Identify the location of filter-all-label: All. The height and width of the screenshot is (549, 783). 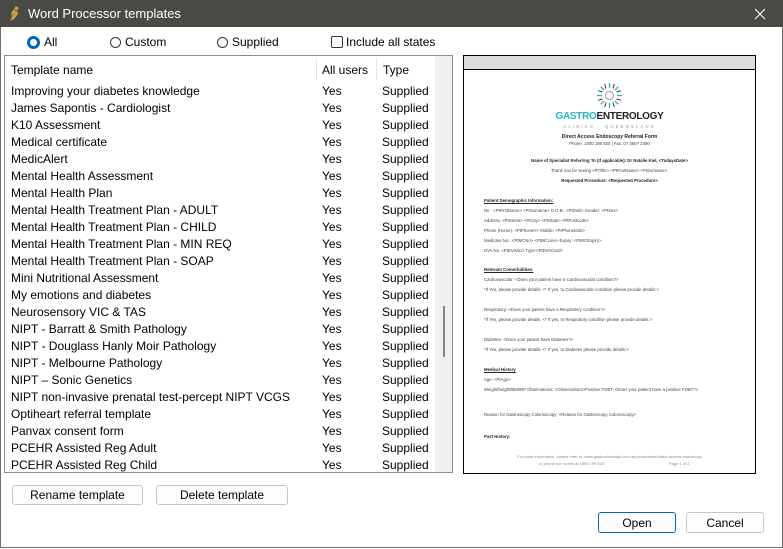
(51, 42).